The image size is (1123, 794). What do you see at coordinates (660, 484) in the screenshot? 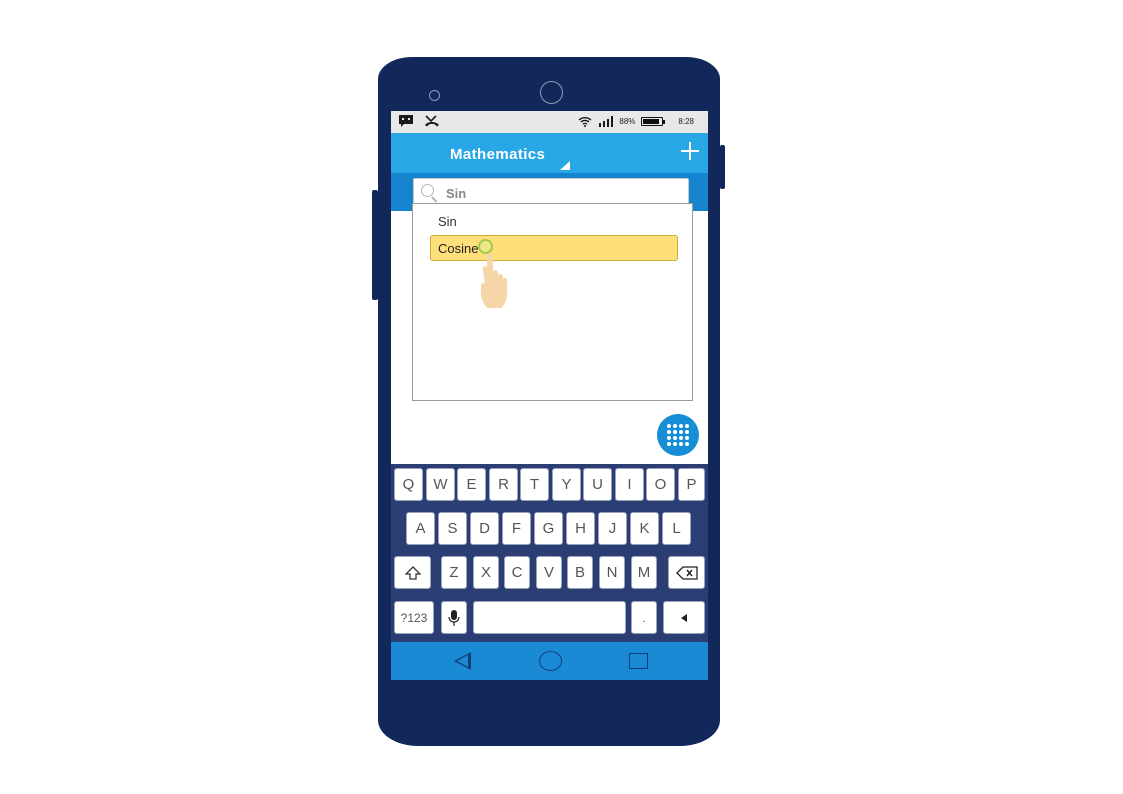
I see `key-o: O` at bounding box center [660, 484].